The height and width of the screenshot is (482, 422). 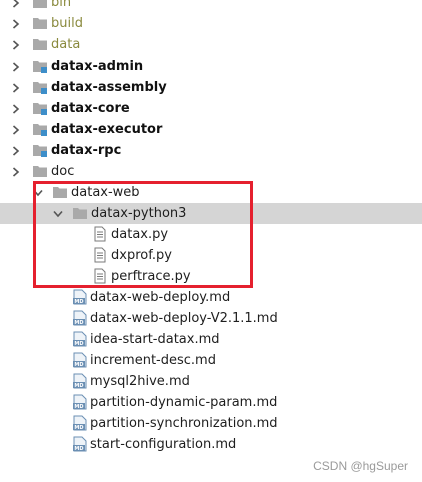 What do you see at coordinates (211, 150) in the screenshot?
I see `tree-item-datax-rpc: datax-rpc` at bounding box center [211, 150].